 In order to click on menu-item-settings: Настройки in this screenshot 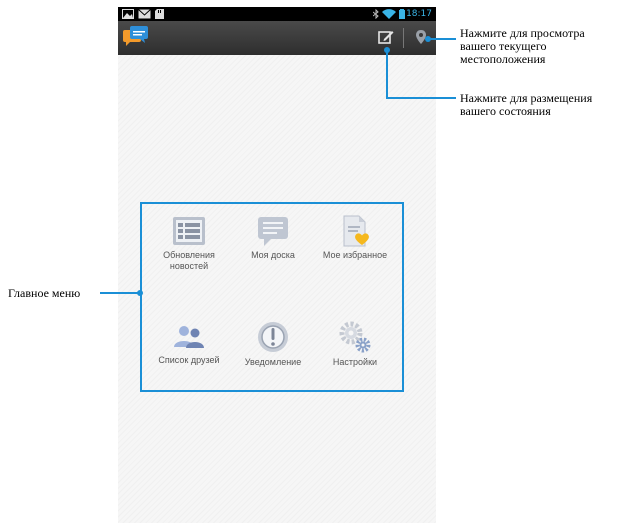, I will do `click(355, 344)`.